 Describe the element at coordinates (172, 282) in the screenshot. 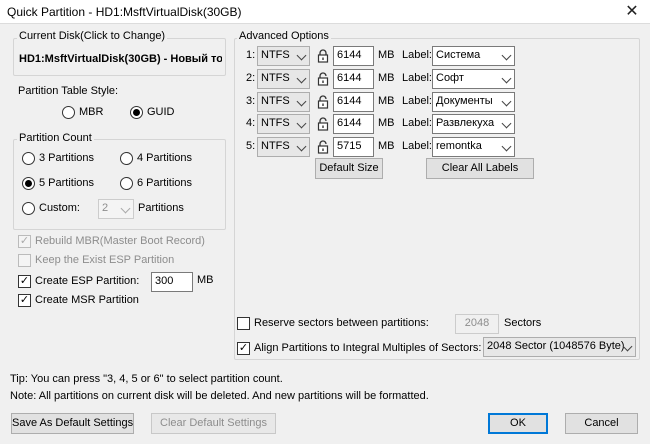

I see `esp-size-input: 300` at that location.